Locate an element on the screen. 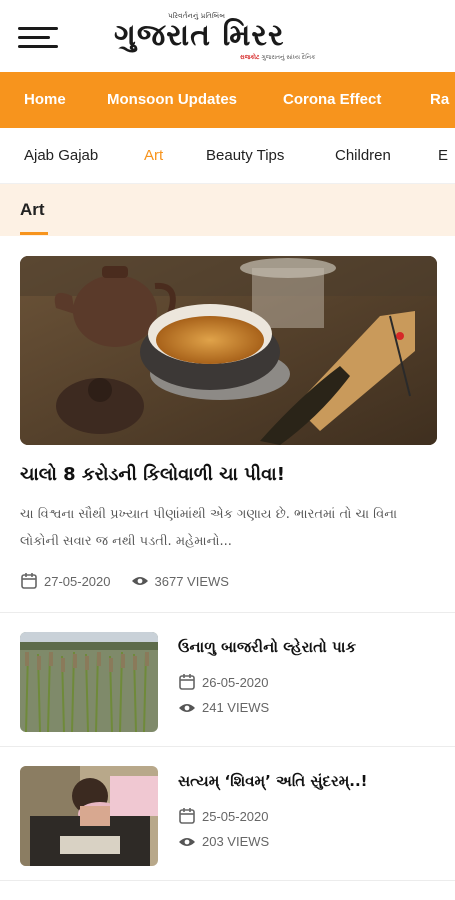  article-date-row: 25-05-2020 is located at coordinates (223, 816).